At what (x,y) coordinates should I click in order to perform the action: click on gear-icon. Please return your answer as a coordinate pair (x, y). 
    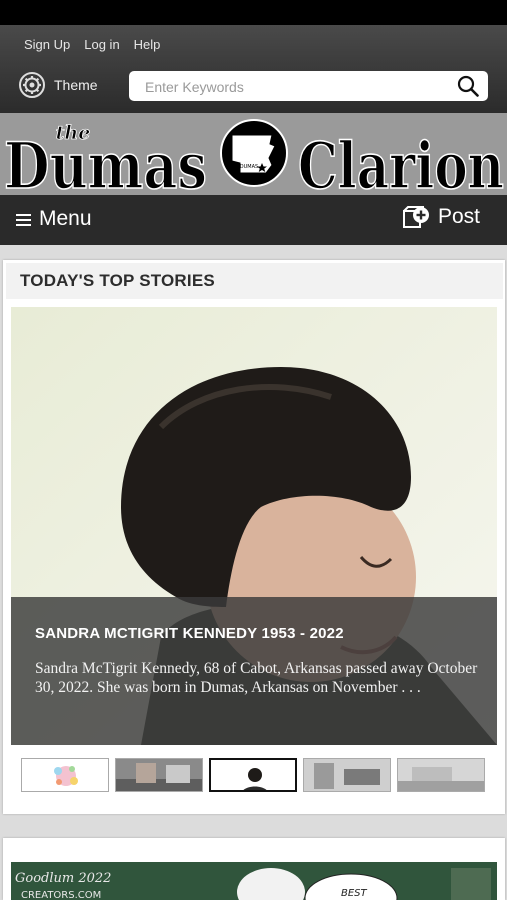
    Looking at the image, I should click on (32, 85).